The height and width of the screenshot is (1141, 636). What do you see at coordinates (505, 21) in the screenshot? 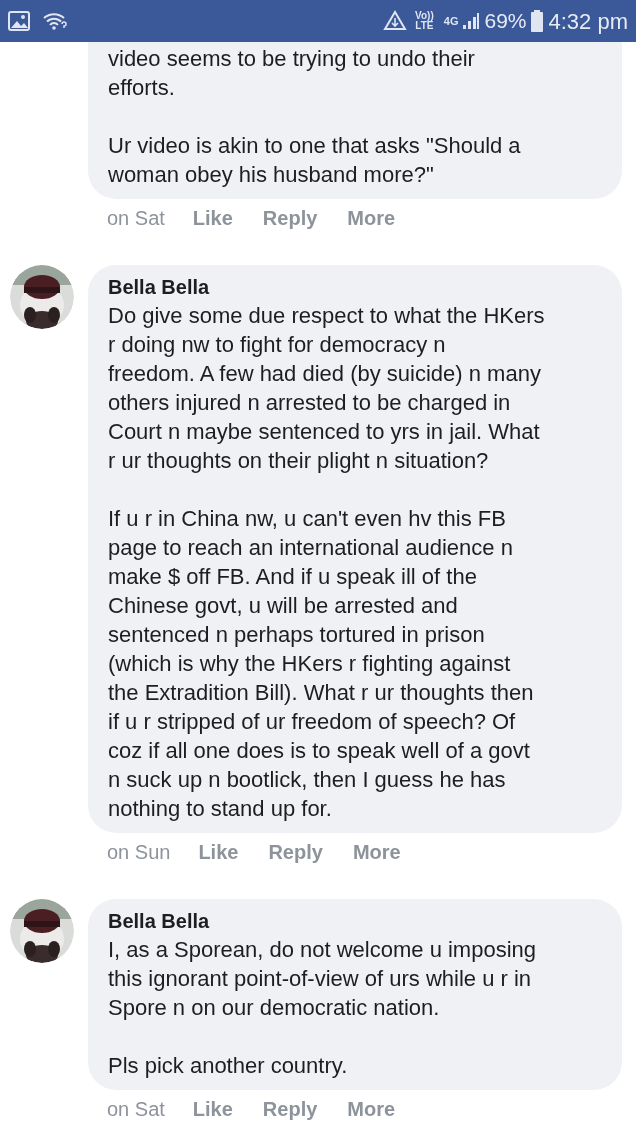
I see `battery-percent: 69%` at bounding box center [505, 21].